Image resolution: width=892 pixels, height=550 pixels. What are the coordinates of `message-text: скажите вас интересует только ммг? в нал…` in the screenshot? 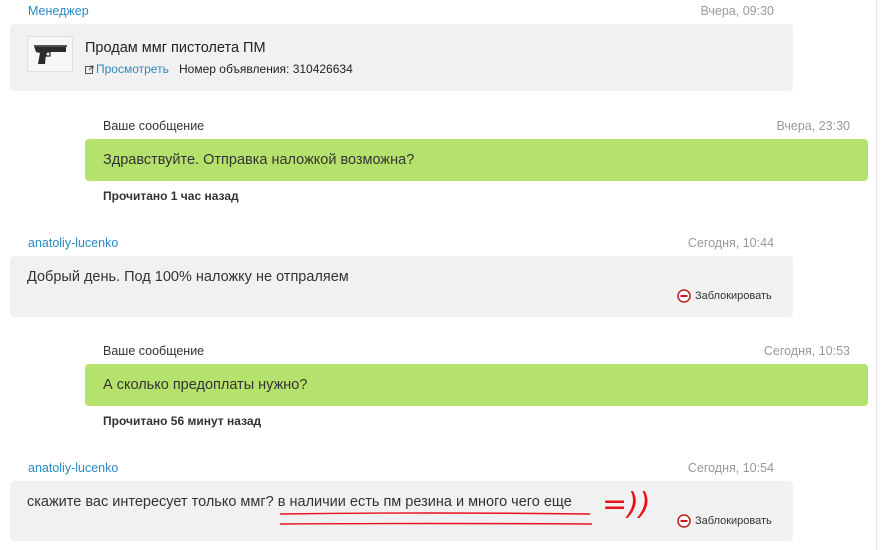 It's located at (299, 502).